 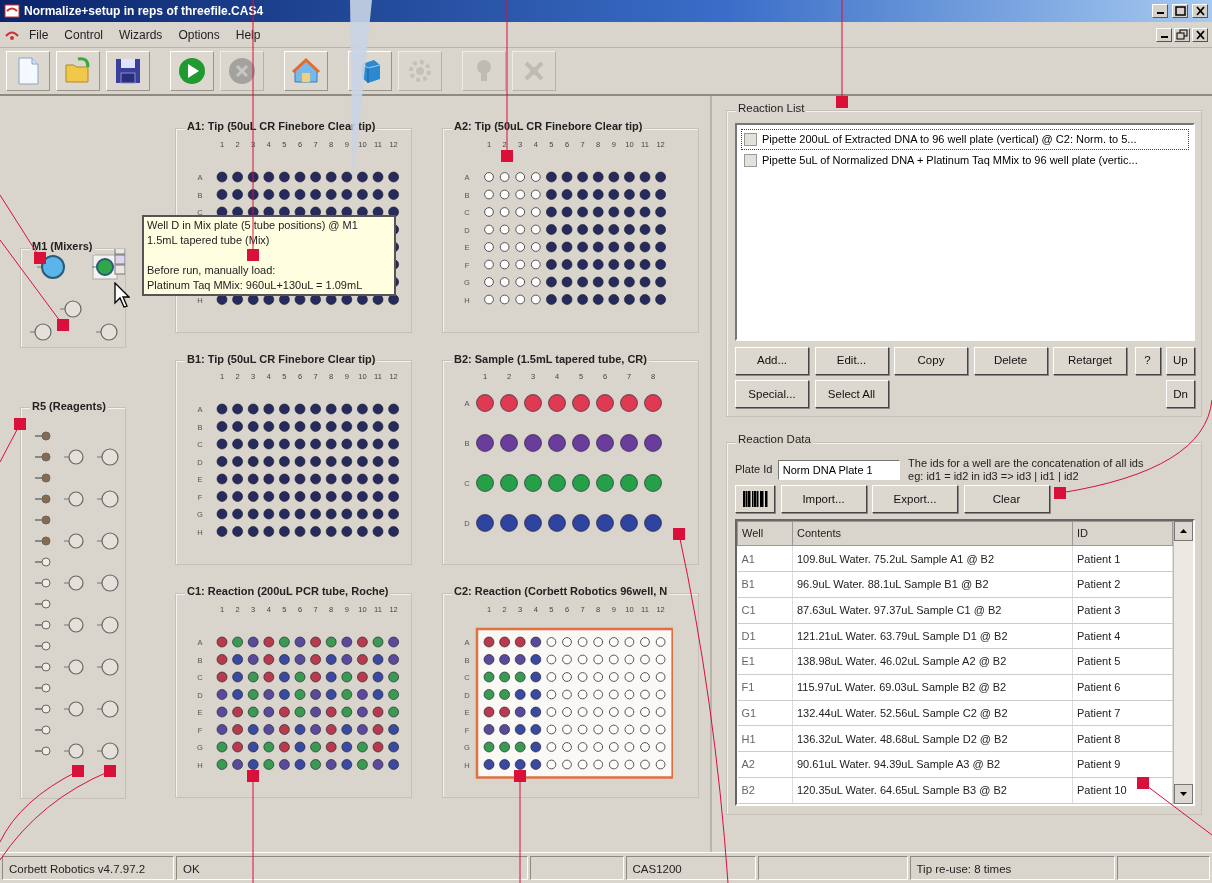 I want to click on table-cell: C1, so click(x=765, y=610).